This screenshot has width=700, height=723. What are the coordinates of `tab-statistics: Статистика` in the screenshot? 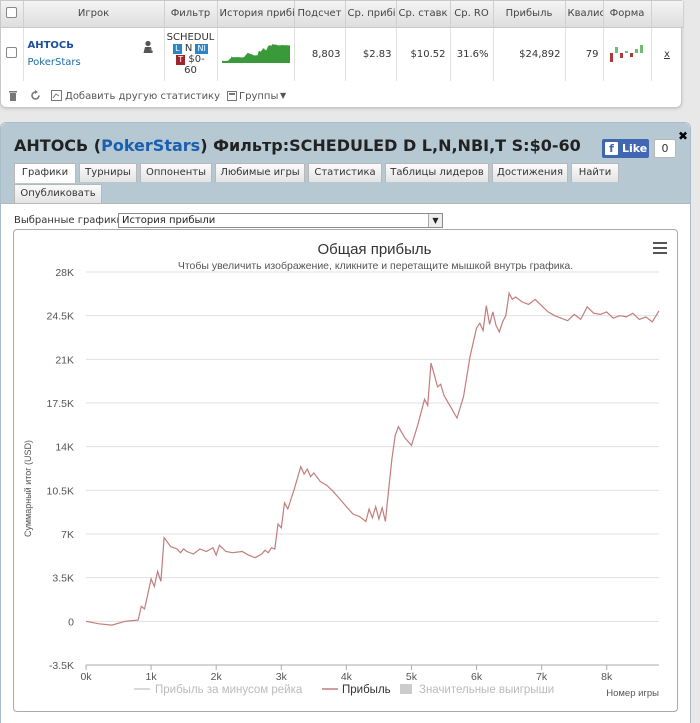 It's located at (345, 172).